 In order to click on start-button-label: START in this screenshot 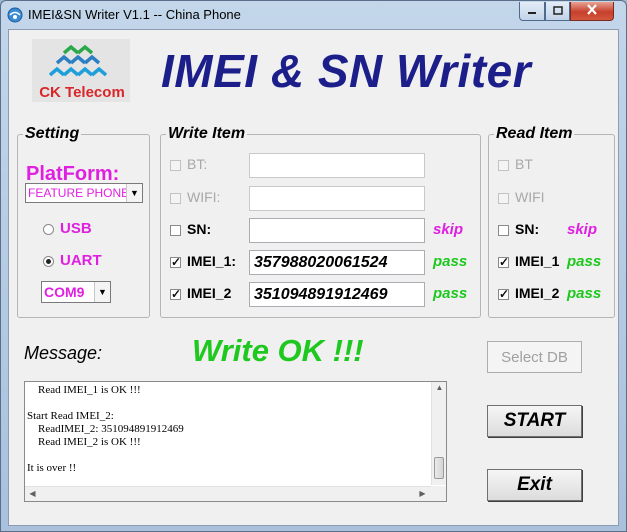, I will do `click(534, 420)`.